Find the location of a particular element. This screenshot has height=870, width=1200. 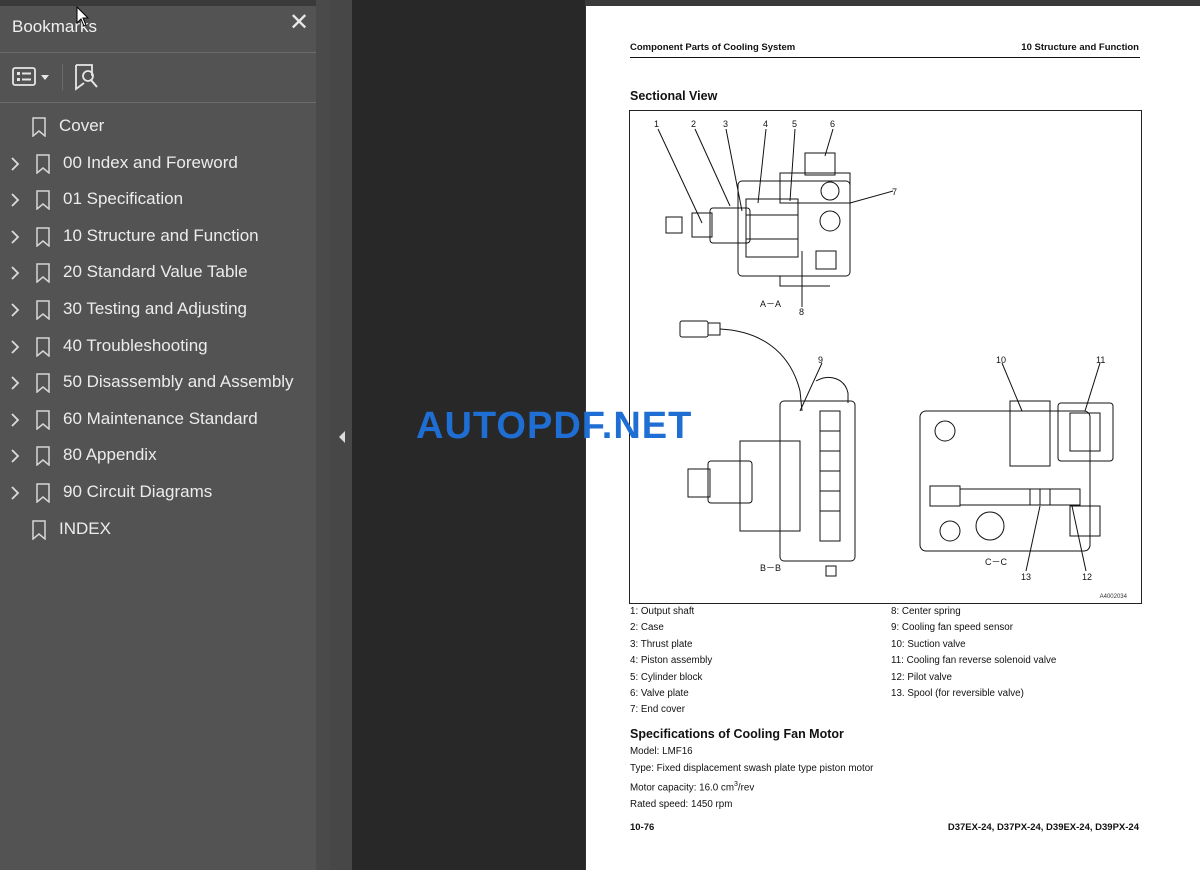

spec-model: Model: LMF16 is located at coordinates (661, 751).